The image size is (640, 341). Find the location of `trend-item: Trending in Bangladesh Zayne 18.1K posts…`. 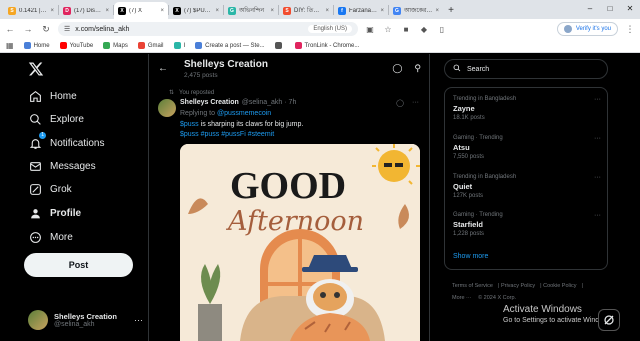

trend-item: Trending in Bangladesh Zayne 18.1K posts… is located at coordinates (527, 108).